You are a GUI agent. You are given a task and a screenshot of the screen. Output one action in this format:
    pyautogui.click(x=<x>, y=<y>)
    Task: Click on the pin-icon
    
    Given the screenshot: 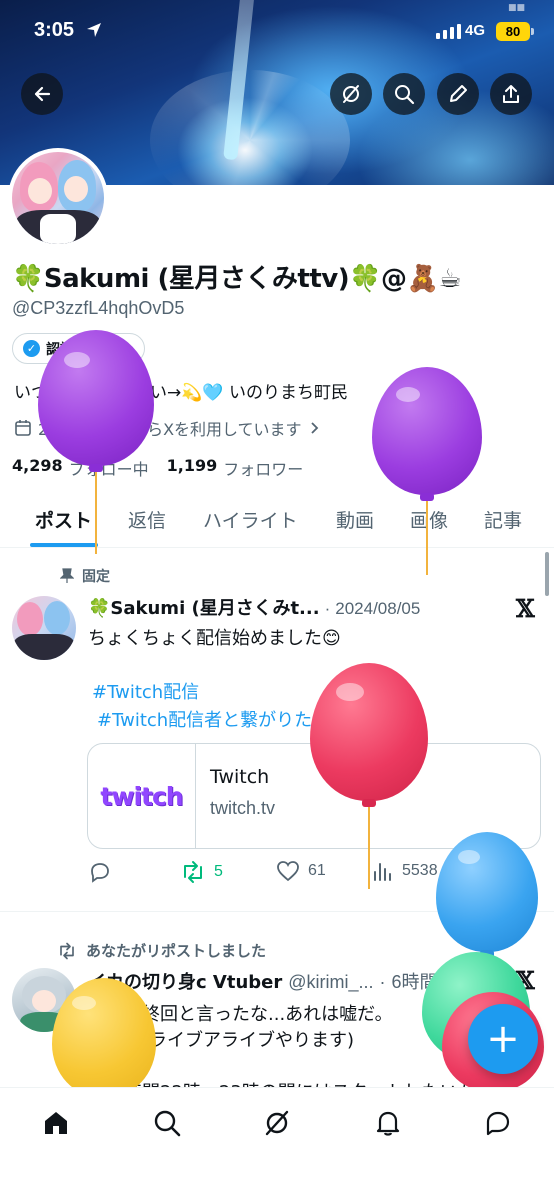 What is the action you would take?
    pyautogui.click(x=67, y=575)
    